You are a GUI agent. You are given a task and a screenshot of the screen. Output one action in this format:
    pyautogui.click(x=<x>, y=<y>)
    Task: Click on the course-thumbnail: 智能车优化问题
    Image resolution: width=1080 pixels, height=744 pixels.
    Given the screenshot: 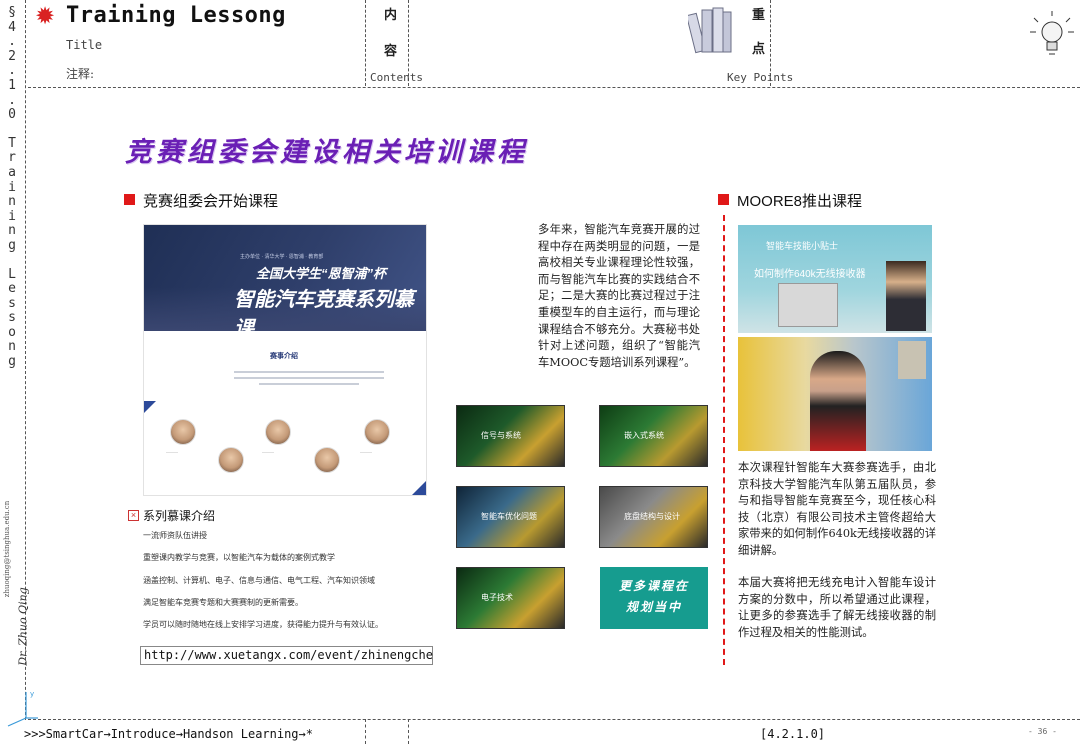 What is the action you would take?
    pyautogui.click(x=510, y=517)
    